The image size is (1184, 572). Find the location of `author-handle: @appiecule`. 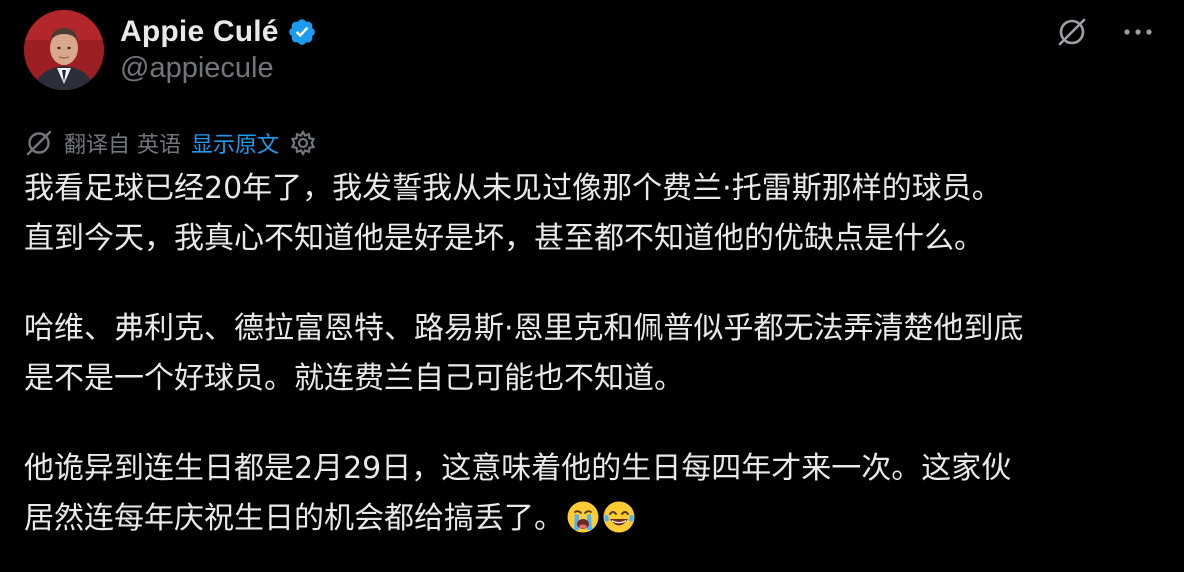

author-handle: @appiecule is located at coordinates (197, 68).